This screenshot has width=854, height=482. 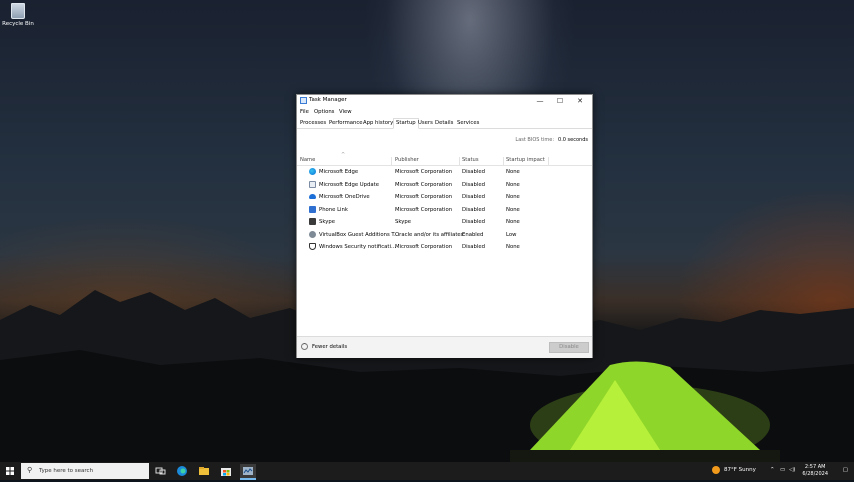 I want to click on bios-label: Last BIOS time:, so click(x=535, y=140).